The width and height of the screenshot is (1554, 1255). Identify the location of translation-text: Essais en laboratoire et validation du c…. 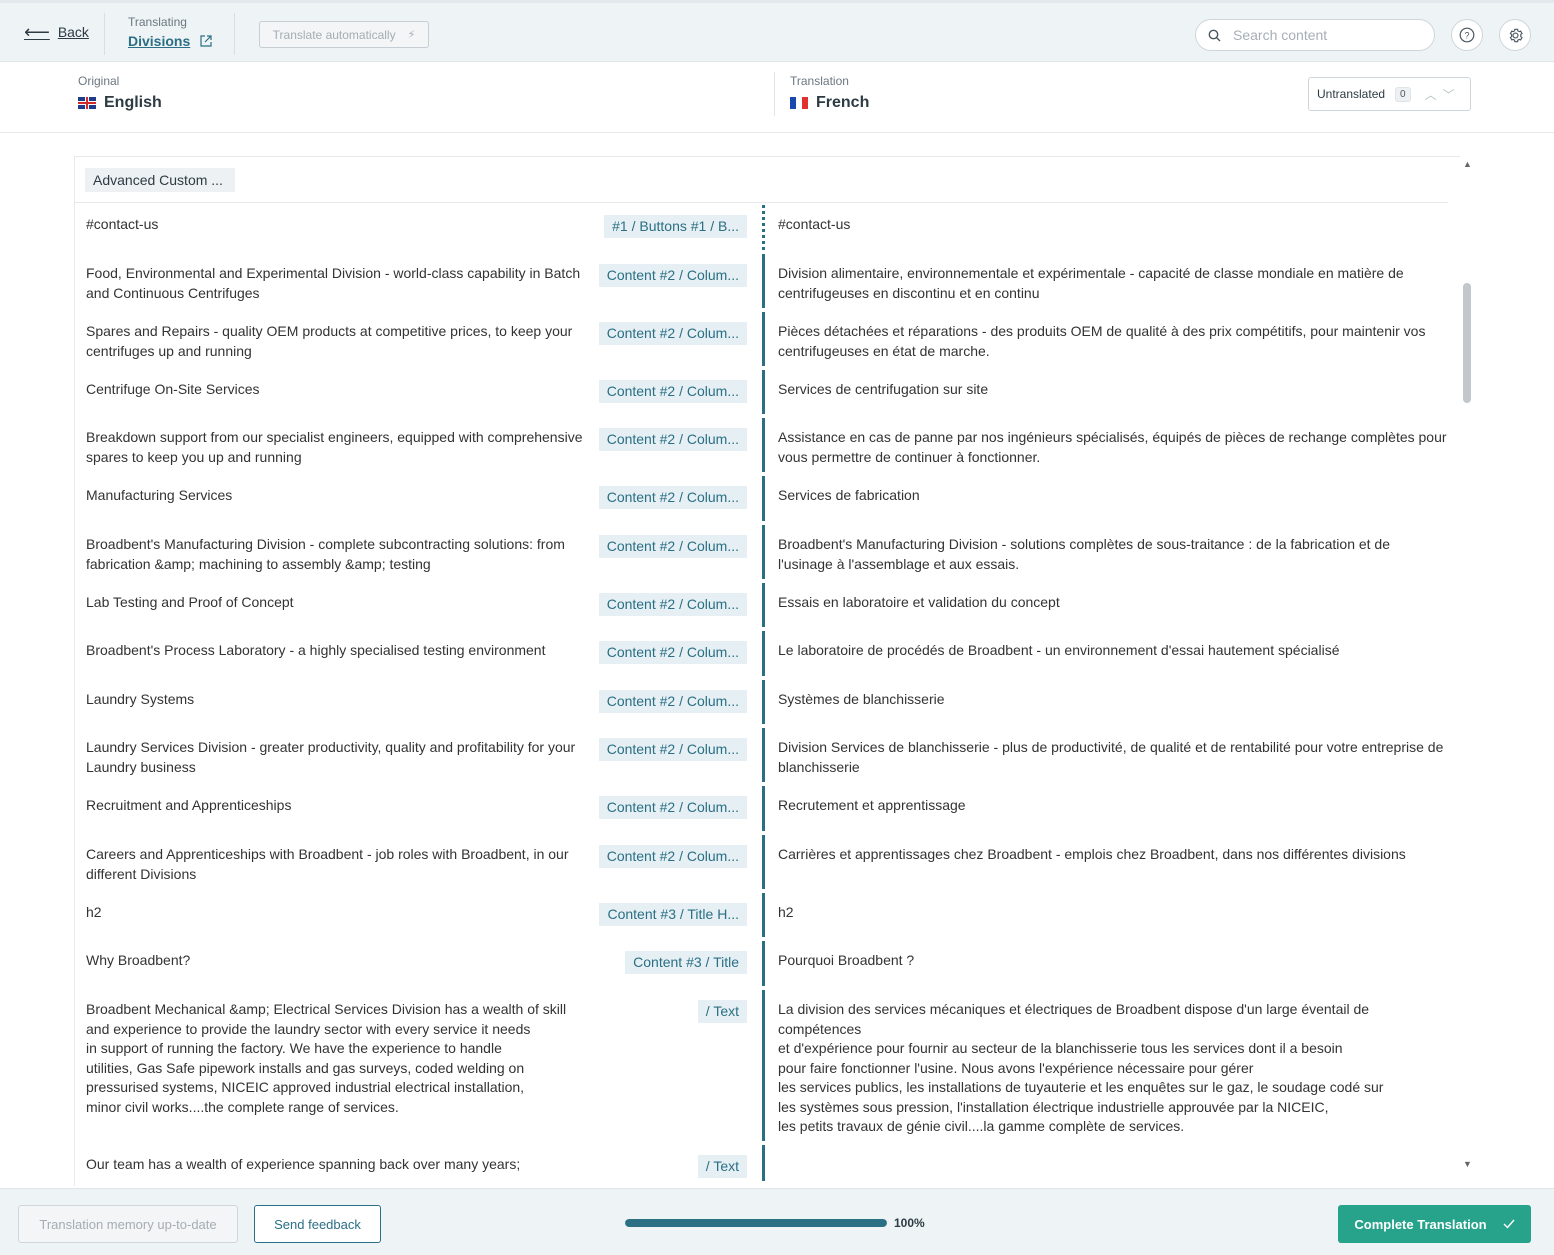
(1113, 611).